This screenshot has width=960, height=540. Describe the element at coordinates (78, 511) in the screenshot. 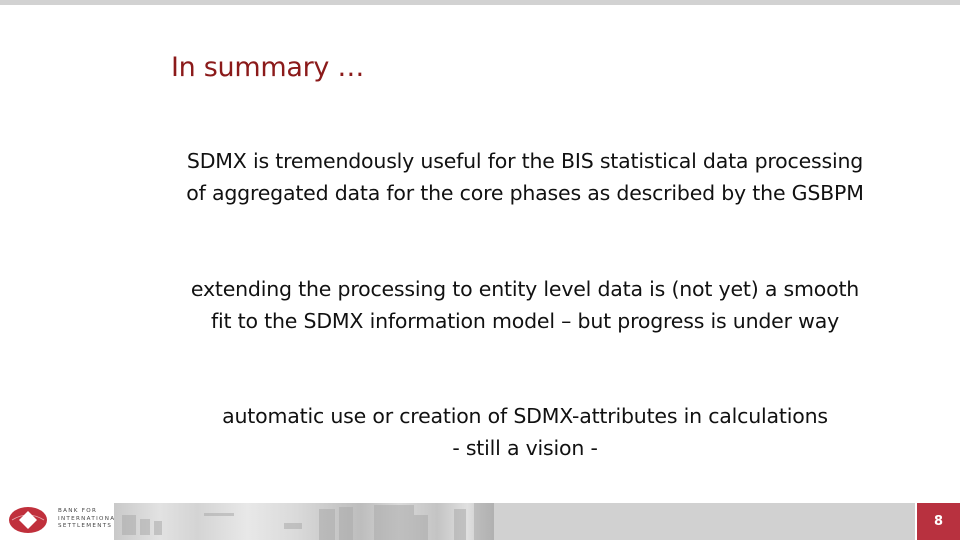

I see `logo-text-line-1: BANK FOR` at that location.